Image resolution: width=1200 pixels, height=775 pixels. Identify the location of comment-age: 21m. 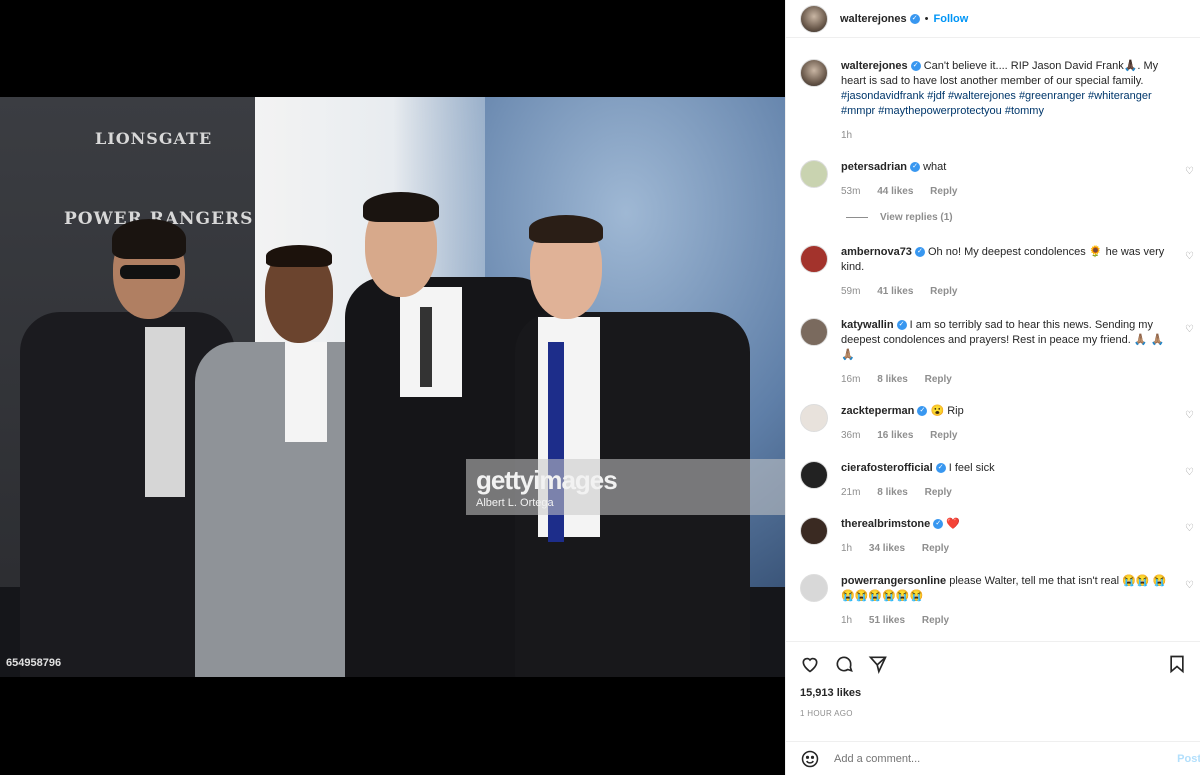
(851, 492).